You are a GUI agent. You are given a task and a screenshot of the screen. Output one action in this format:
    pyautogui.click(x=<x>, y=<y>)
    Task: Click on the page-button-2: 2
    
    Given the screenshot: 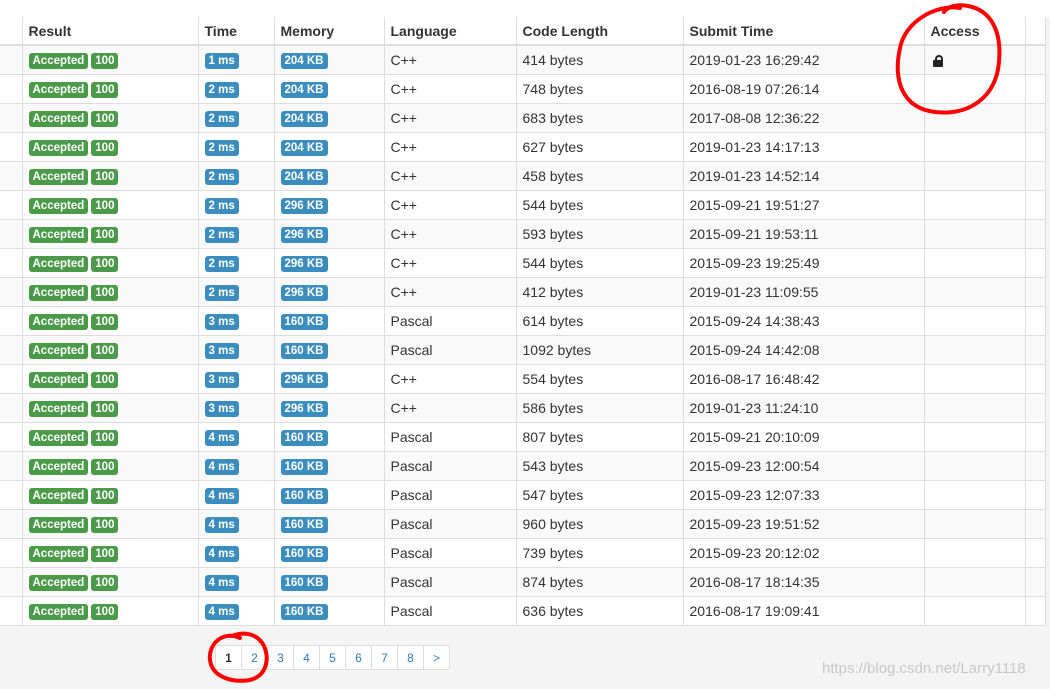 What is the action you would take?
    pyautogui.click(x=254, y=657)
    